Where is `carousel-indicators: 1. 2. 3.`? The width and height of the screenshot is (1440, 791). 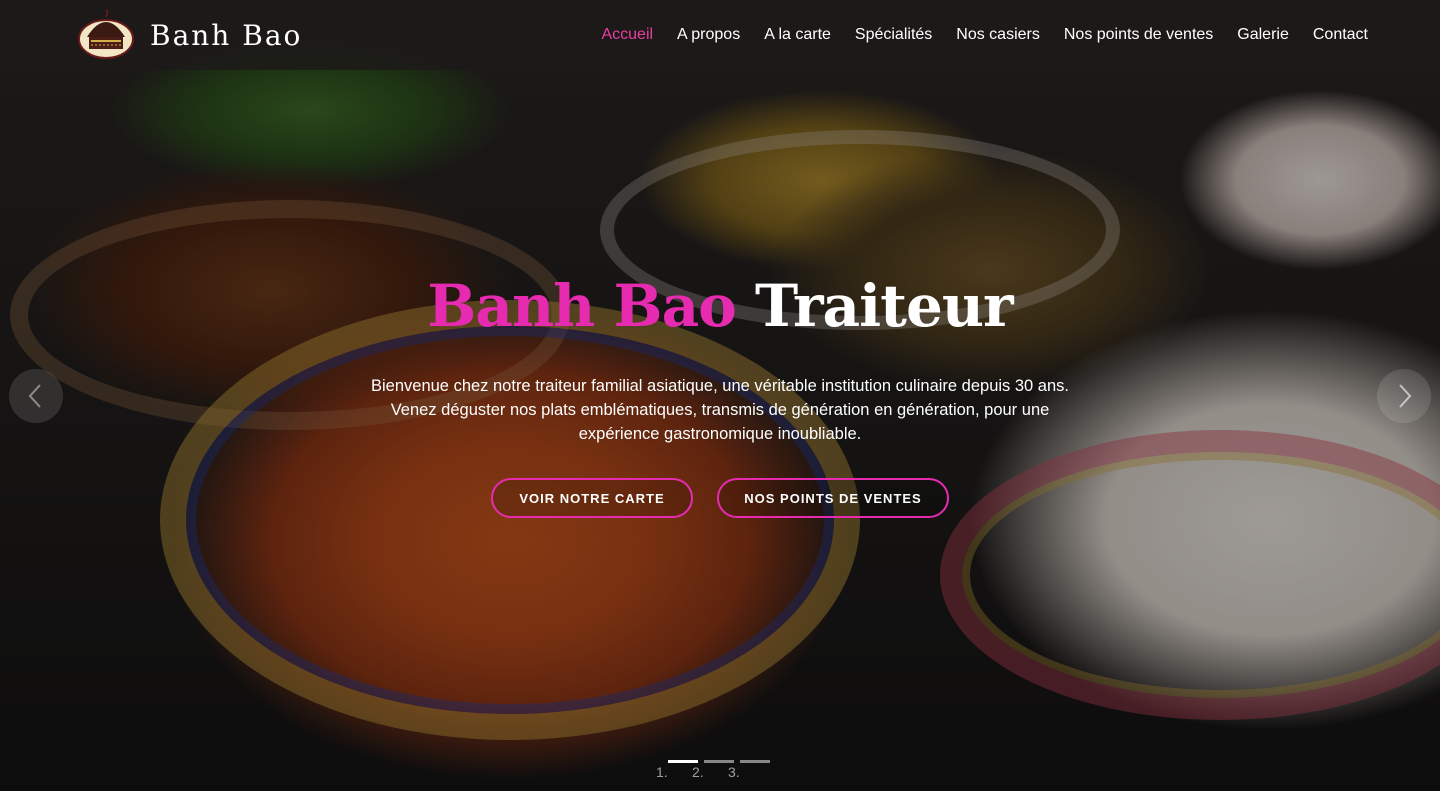
carousel-indicators: 1. 2. 3. is located at coordinates (713, 770).